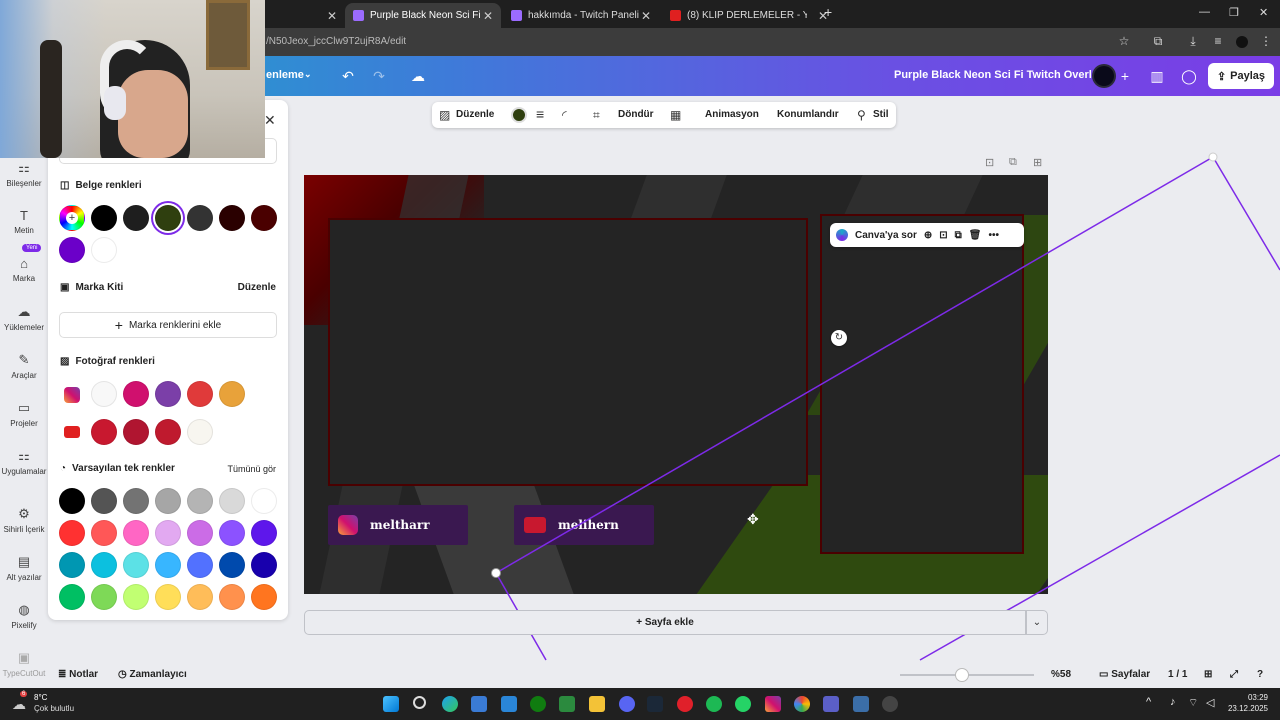  What do you see at coordinates (886, 235) in the screenshot?
I see `ask-canva-button: Canva'ya sor` at bounding box center [886, 235].